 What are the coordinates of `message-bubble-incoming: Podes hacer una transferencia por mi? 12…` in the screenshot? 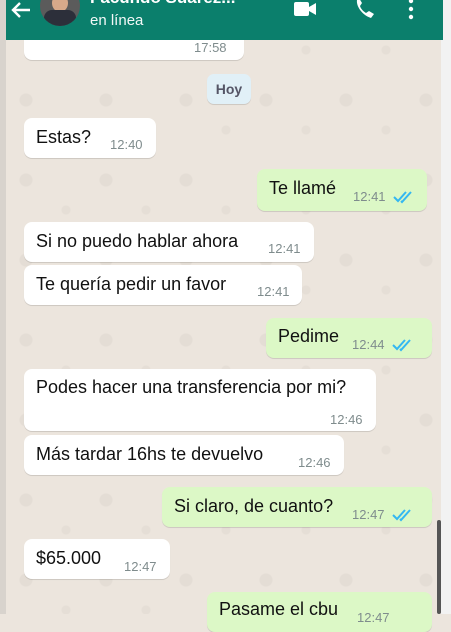 It's located at (200, 400).